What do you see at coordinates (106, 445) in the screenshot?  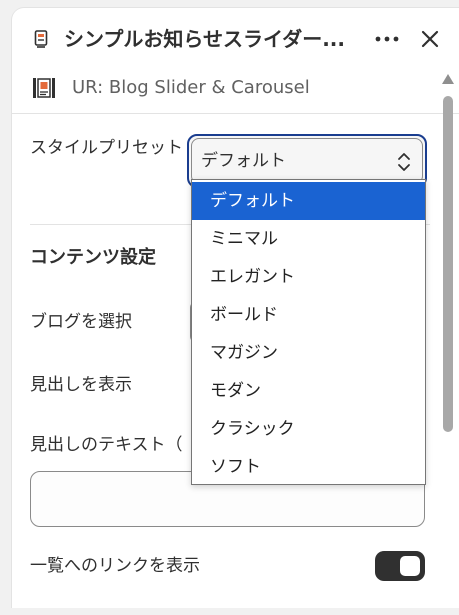 I see `heading-text-label: 見出しのテキスト（` at bounding box center [106, 445].